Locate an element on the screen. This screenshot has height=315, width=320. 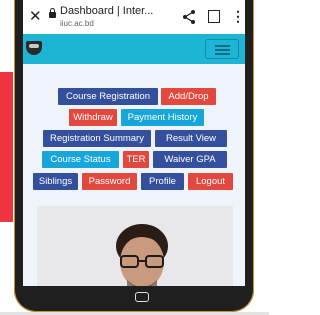
home-icon is located at coordinates (142, 297).